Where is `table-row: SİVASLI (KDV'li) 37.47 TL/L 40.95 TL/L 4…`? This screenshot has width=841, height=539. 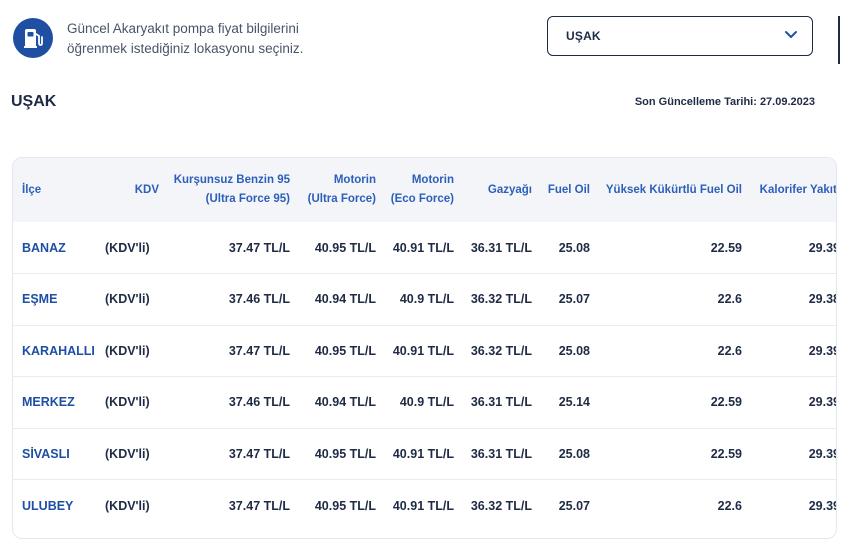
table-row: SİVASLI (KDV'li) 37.47 TL/L 40.95 TL/L 4… is located at coordinates (425, 454).